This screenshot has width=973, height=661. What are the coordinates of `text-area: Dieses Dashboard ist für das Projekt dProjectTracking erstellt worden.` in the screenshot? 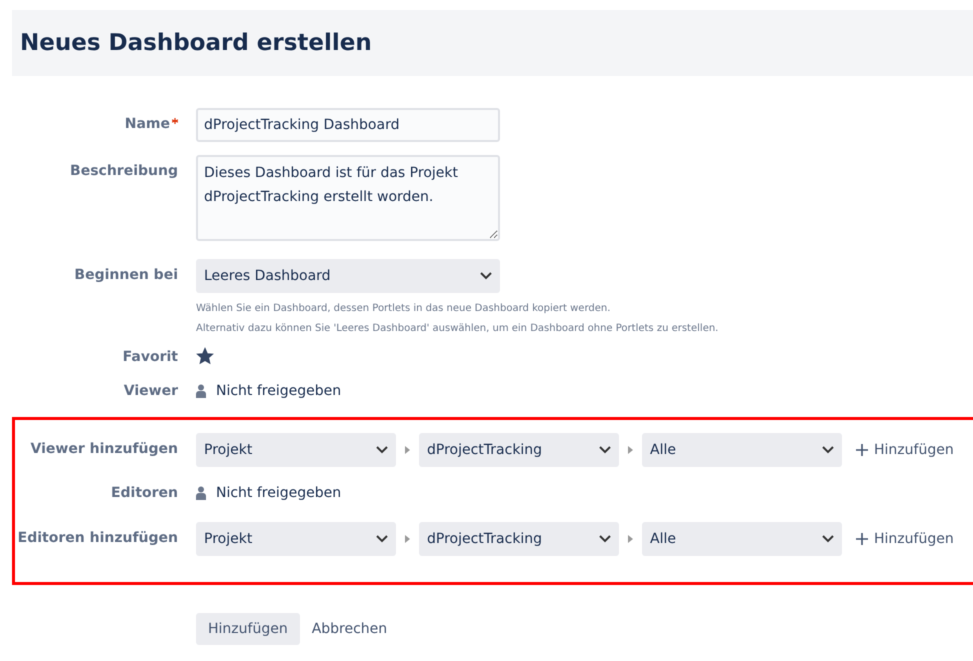 It's located at (348, 198).